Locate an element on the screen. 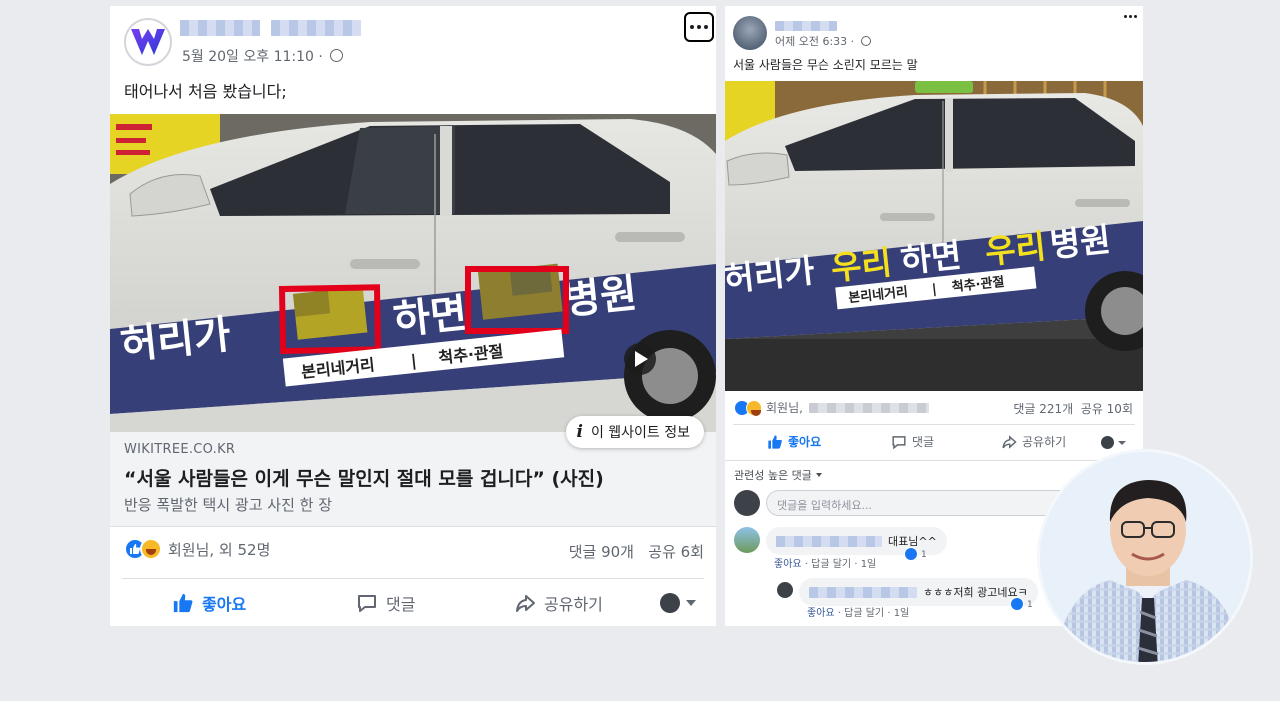  comment-age: 1일 is located at coordinates (869, 564).